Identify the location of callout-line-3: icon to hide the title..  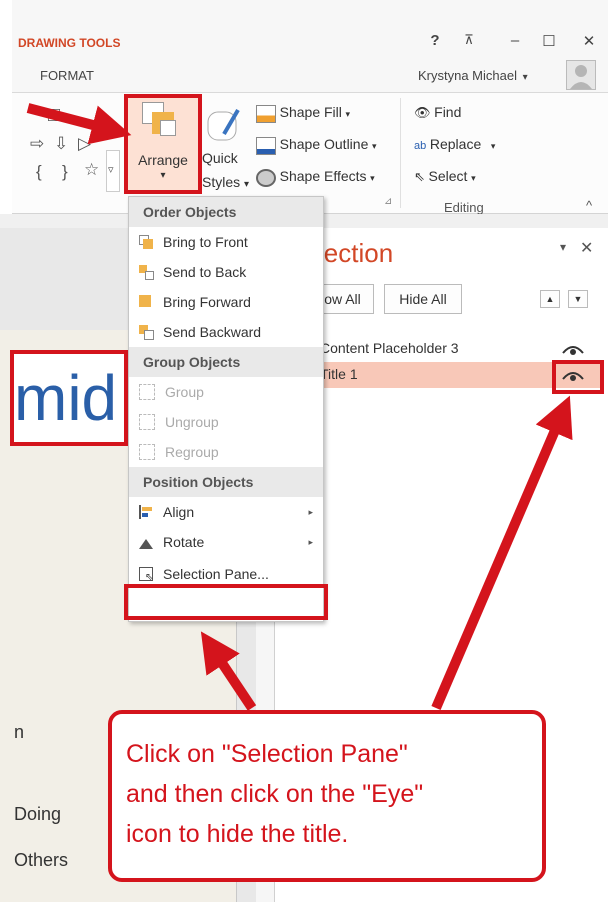
(237, 834).